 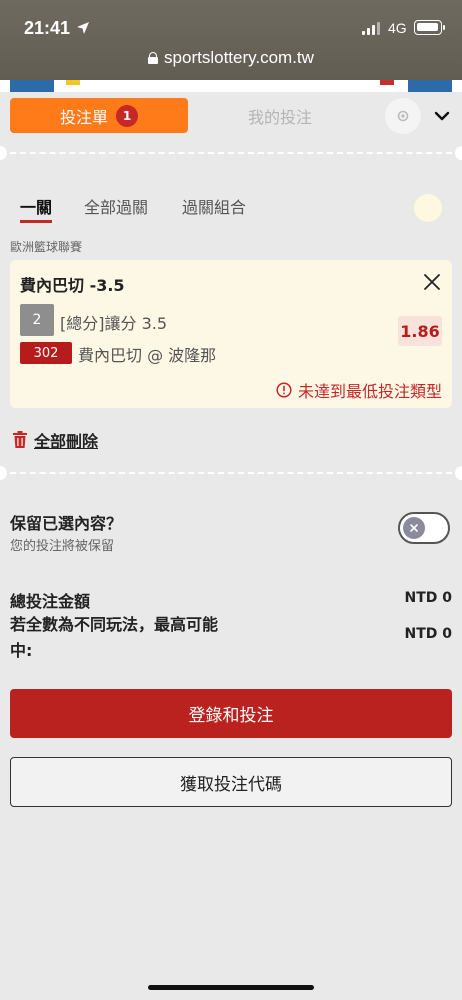 I want to click on team-code-badge: 302, so click(x=46, y=353).